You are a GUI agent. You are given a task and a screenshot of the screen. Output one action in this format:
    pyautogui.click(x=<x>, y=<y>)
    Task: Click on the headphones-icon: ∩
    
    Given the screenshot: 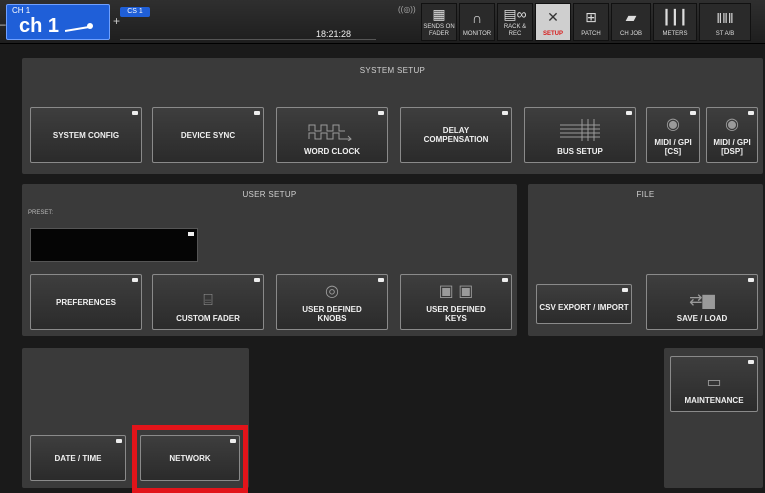 What is the action you would take?
    pyautogui.click(x=477, y=17)
    